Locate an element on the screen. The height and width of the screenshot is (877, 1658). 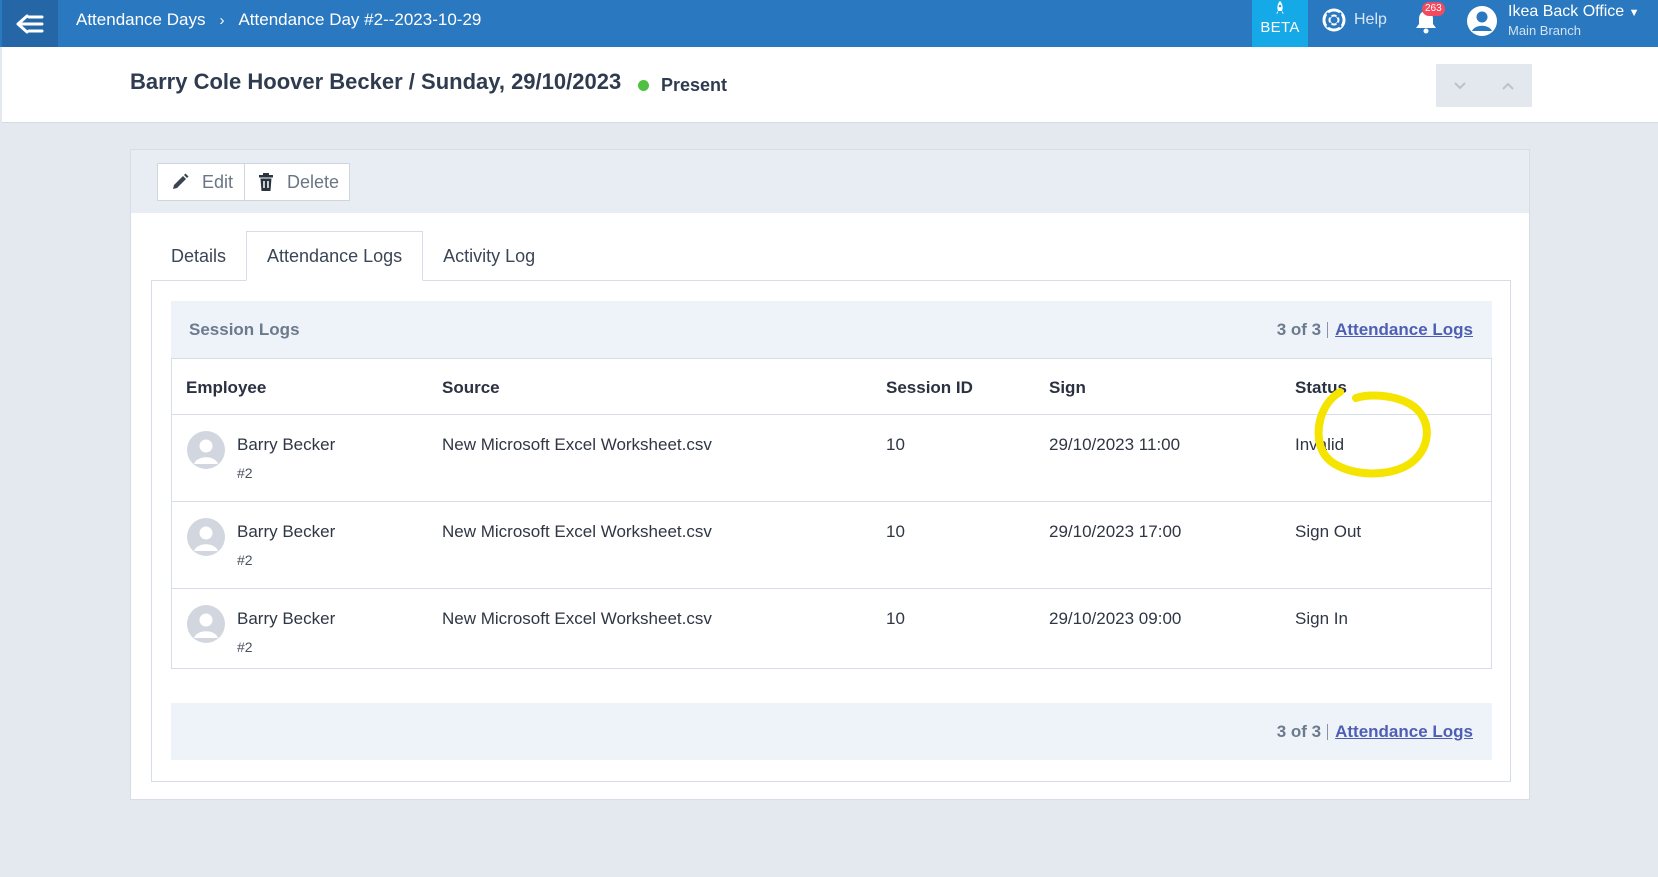
pager-bottom: 3 of 3 Attendance Logs is located at coordinates (1375, 732).